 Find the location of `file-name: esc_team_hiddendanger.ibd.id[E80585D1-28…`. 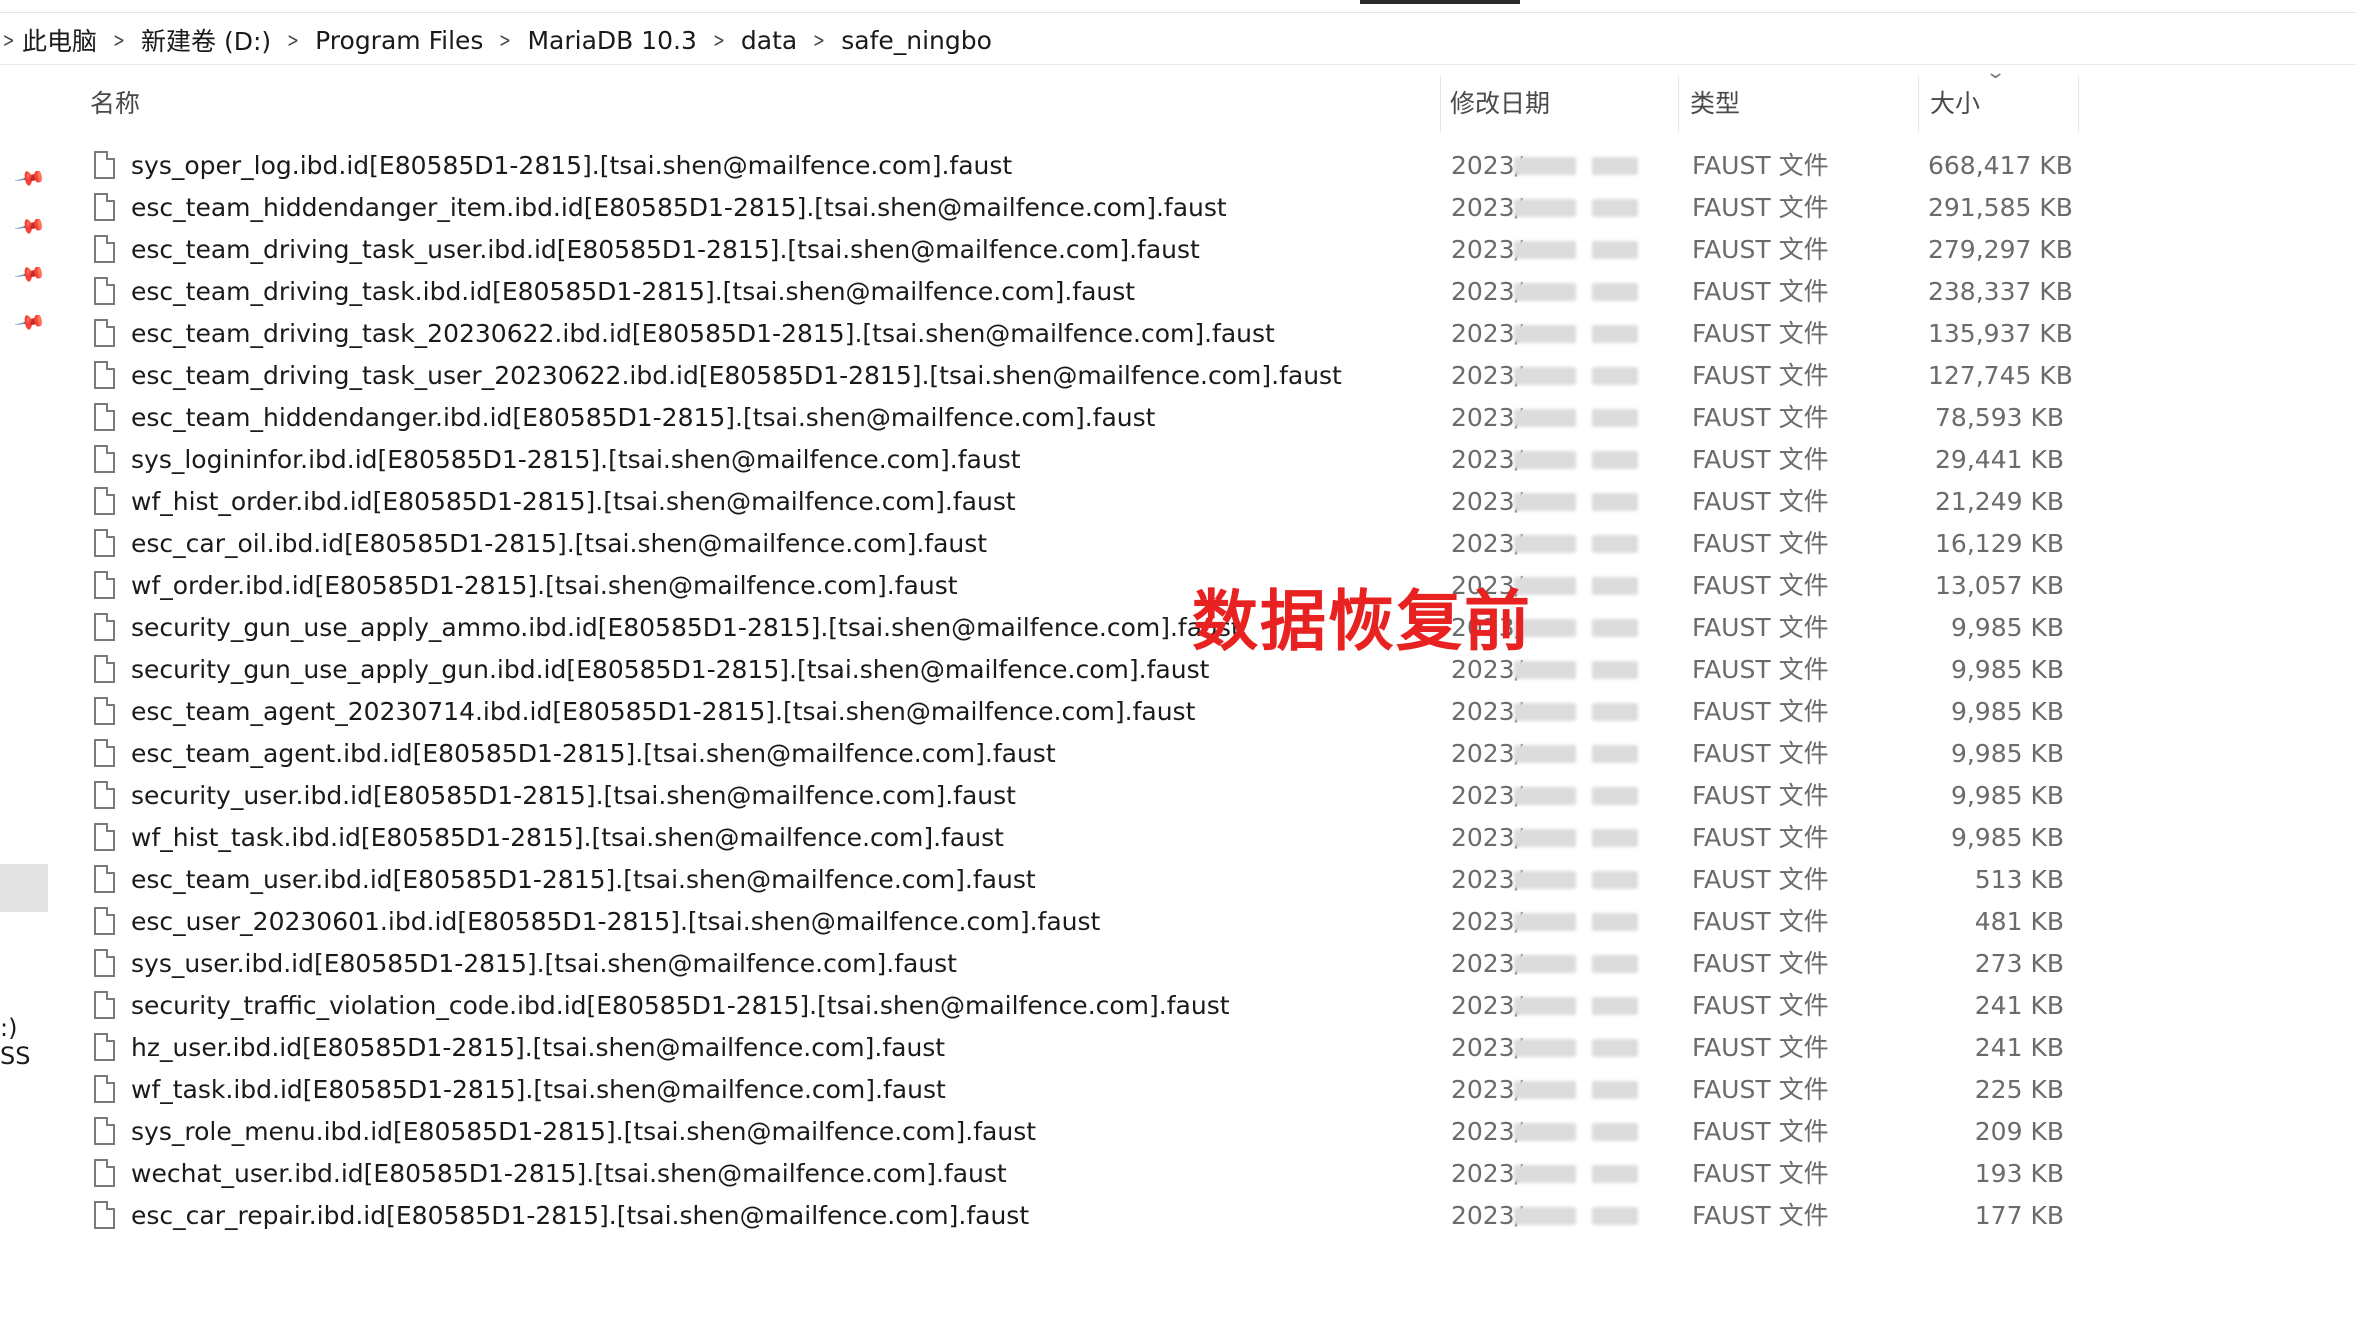

file-name: esc_team_hiddendanger.ibd.id[E80585D1-28… is located at coordinates (643, 418).